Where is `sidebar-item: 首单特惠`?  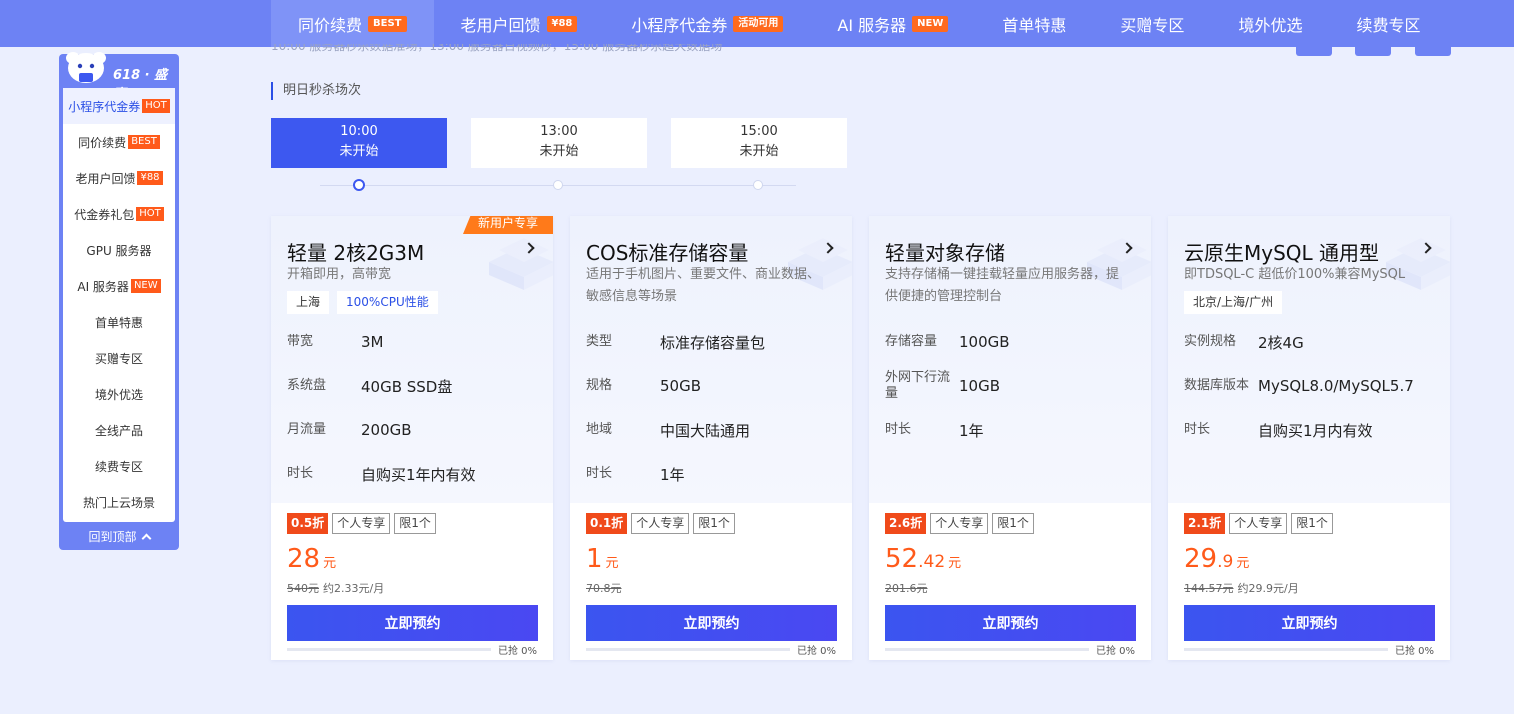
sidebar-item: 首单特惠 is located at coordinates (119, 322).